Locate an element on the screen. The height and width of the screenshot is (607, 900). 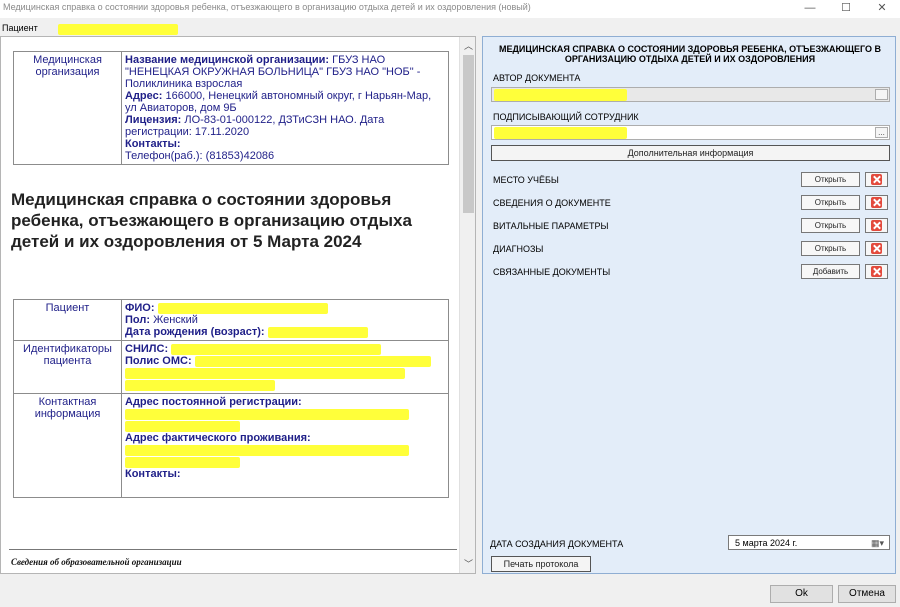
ids-row-details: СНИЛС: Полис ОМС: is located at coordinates (285, 367).